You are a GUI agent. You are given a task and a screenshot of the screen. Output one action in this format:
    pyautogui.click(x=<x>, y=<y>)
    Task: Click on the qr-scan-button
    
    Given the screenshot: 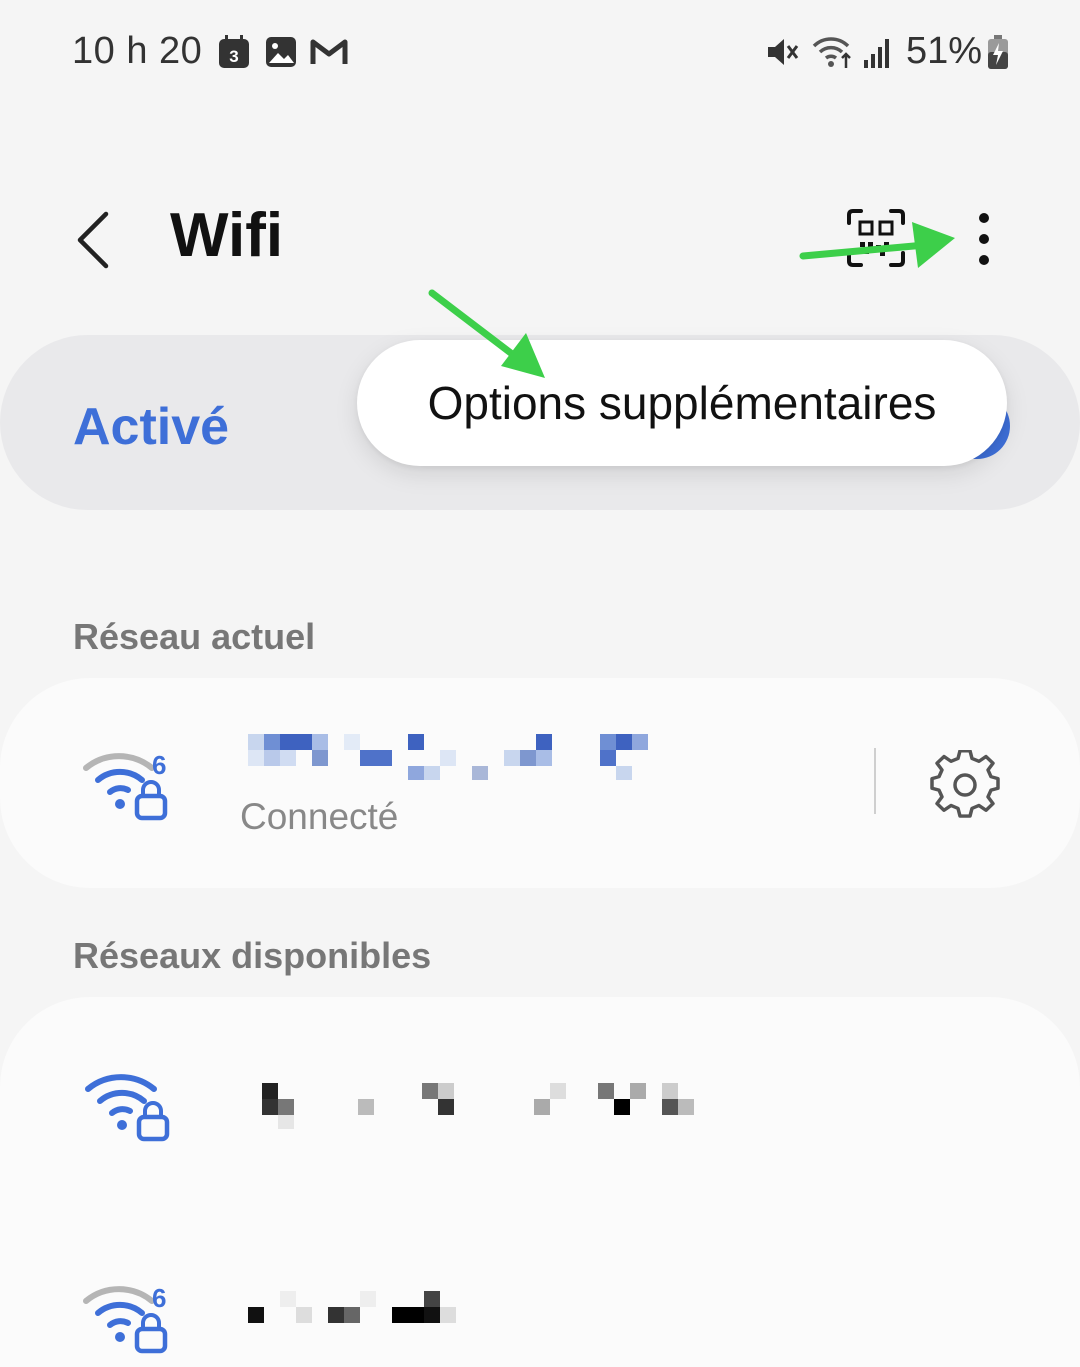 What is the action you would take?
    pyautogui.click(x=876, y=238)
    